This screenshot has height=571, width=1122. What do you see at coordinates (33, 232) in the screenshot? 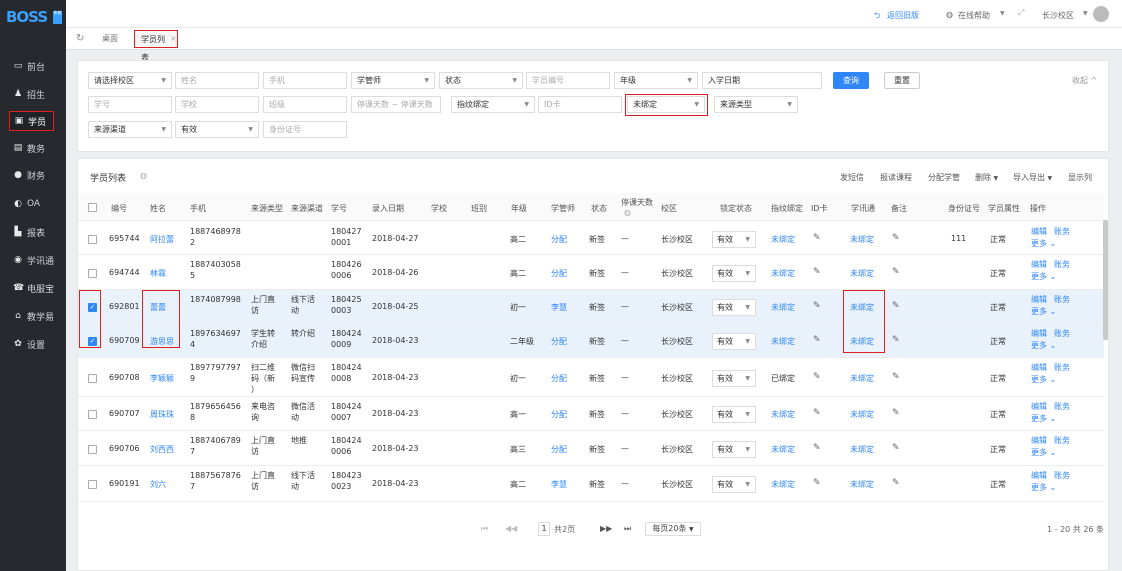
I see `sidebar-item-reports: ▙ 报表` at bounding box center [33, 232].